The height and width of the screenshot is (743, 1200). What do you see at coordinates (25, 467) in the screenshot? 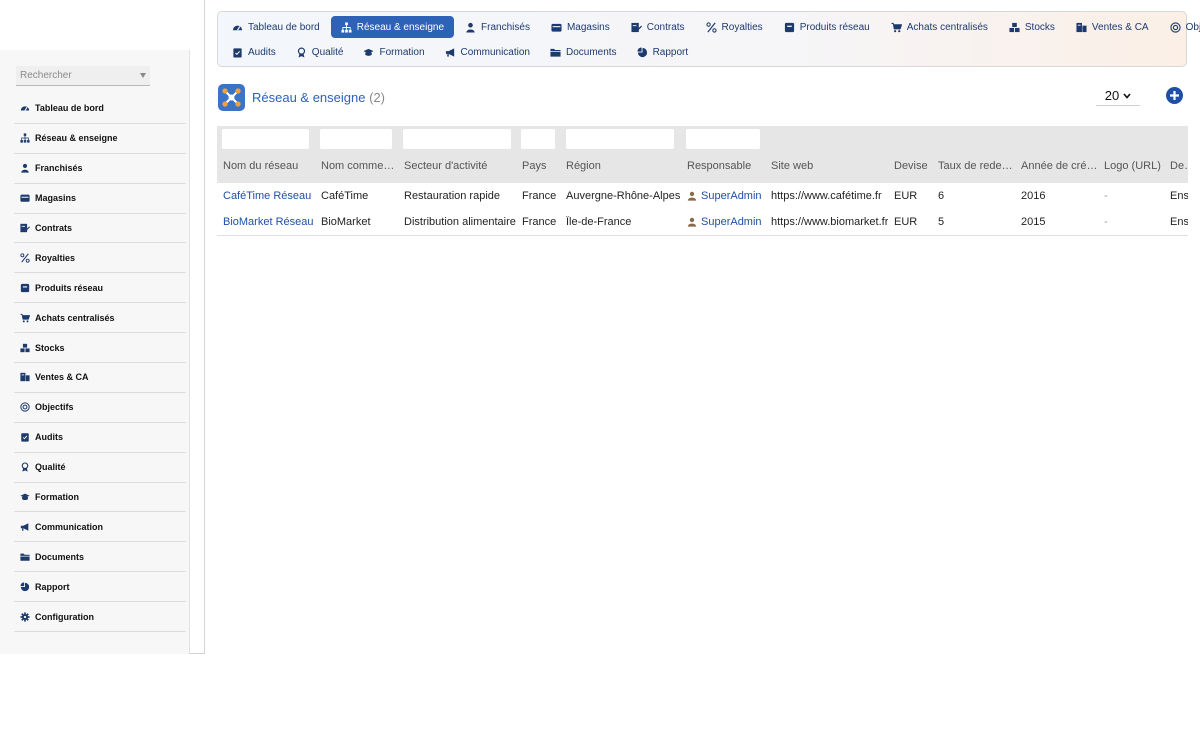
I see `award-icon` at bounding box center [25, 467].